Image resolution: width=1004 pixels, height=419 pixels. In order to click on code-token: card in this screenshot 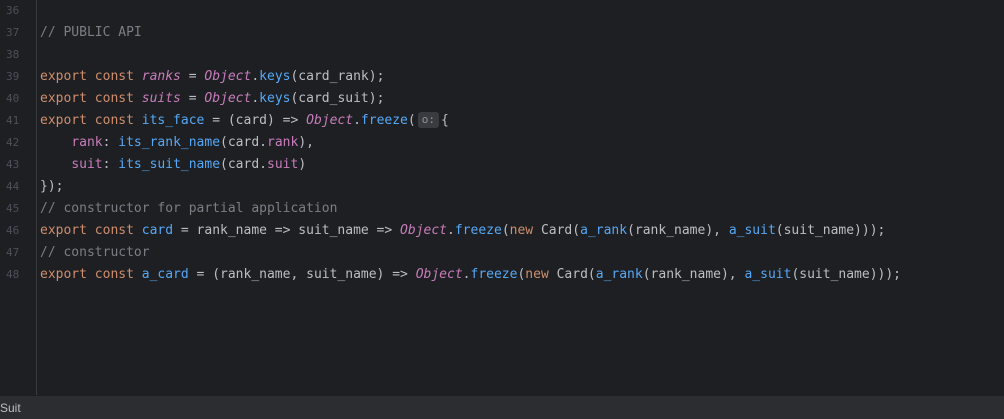, I will do `click(157, 230)`.